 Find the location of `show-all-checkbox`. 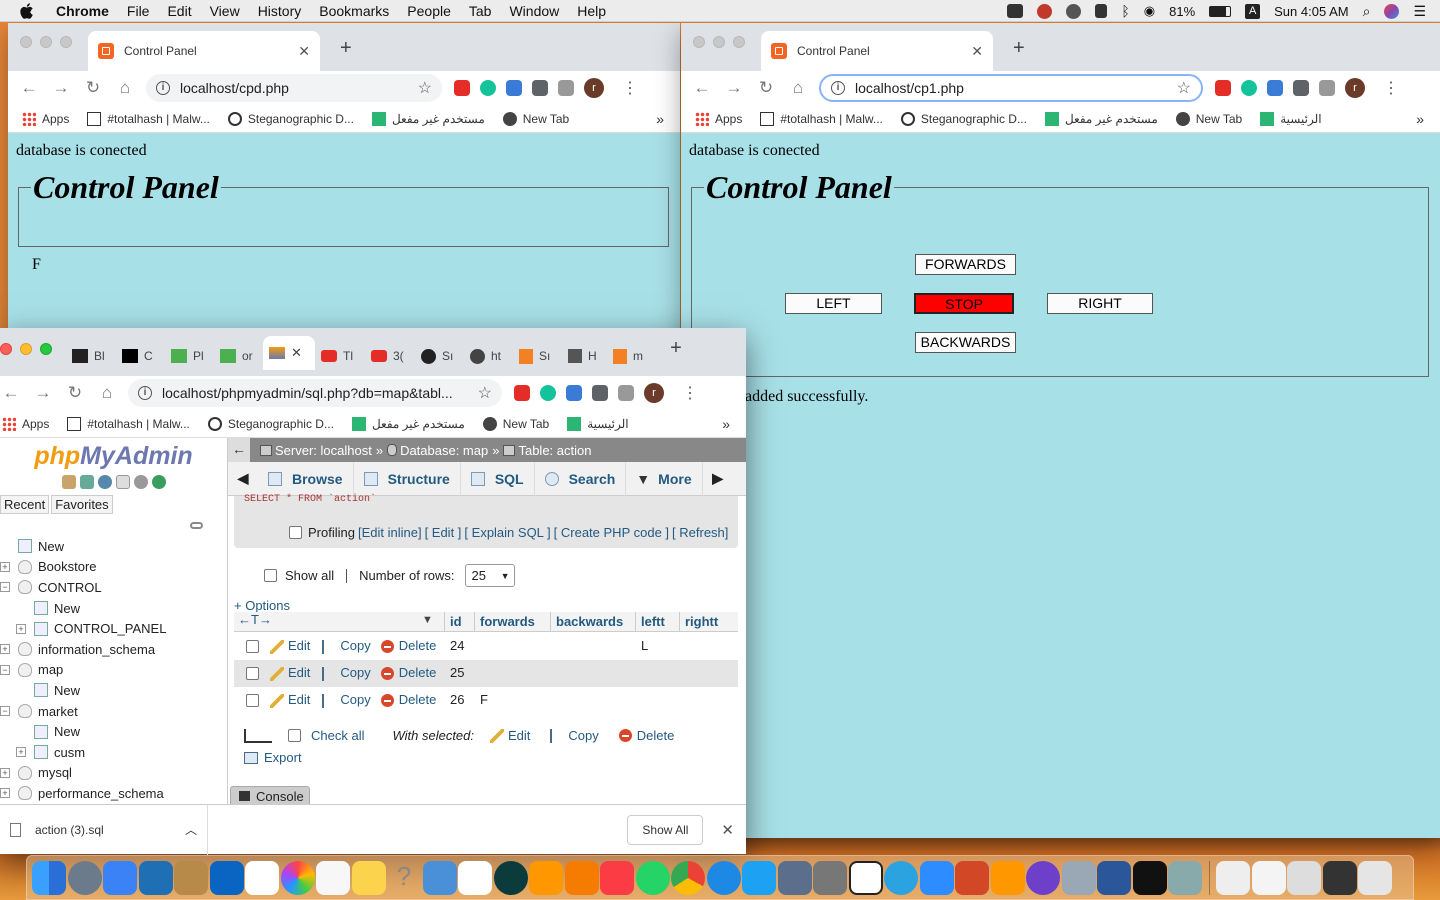

show-all-checkbox is located at coordinates (270, 575).